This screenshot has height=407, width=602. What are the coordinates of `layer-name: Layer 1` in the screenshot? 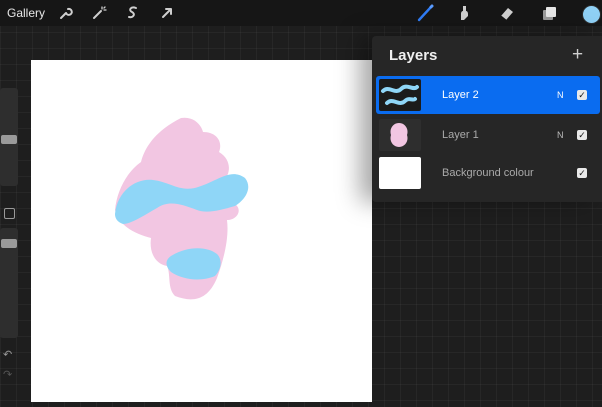 It's located at (460, 135).